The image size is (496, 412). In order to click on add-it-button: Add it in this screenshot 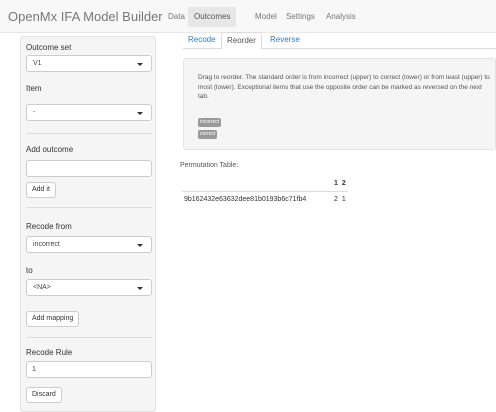, I will do `click(41, 190)`.